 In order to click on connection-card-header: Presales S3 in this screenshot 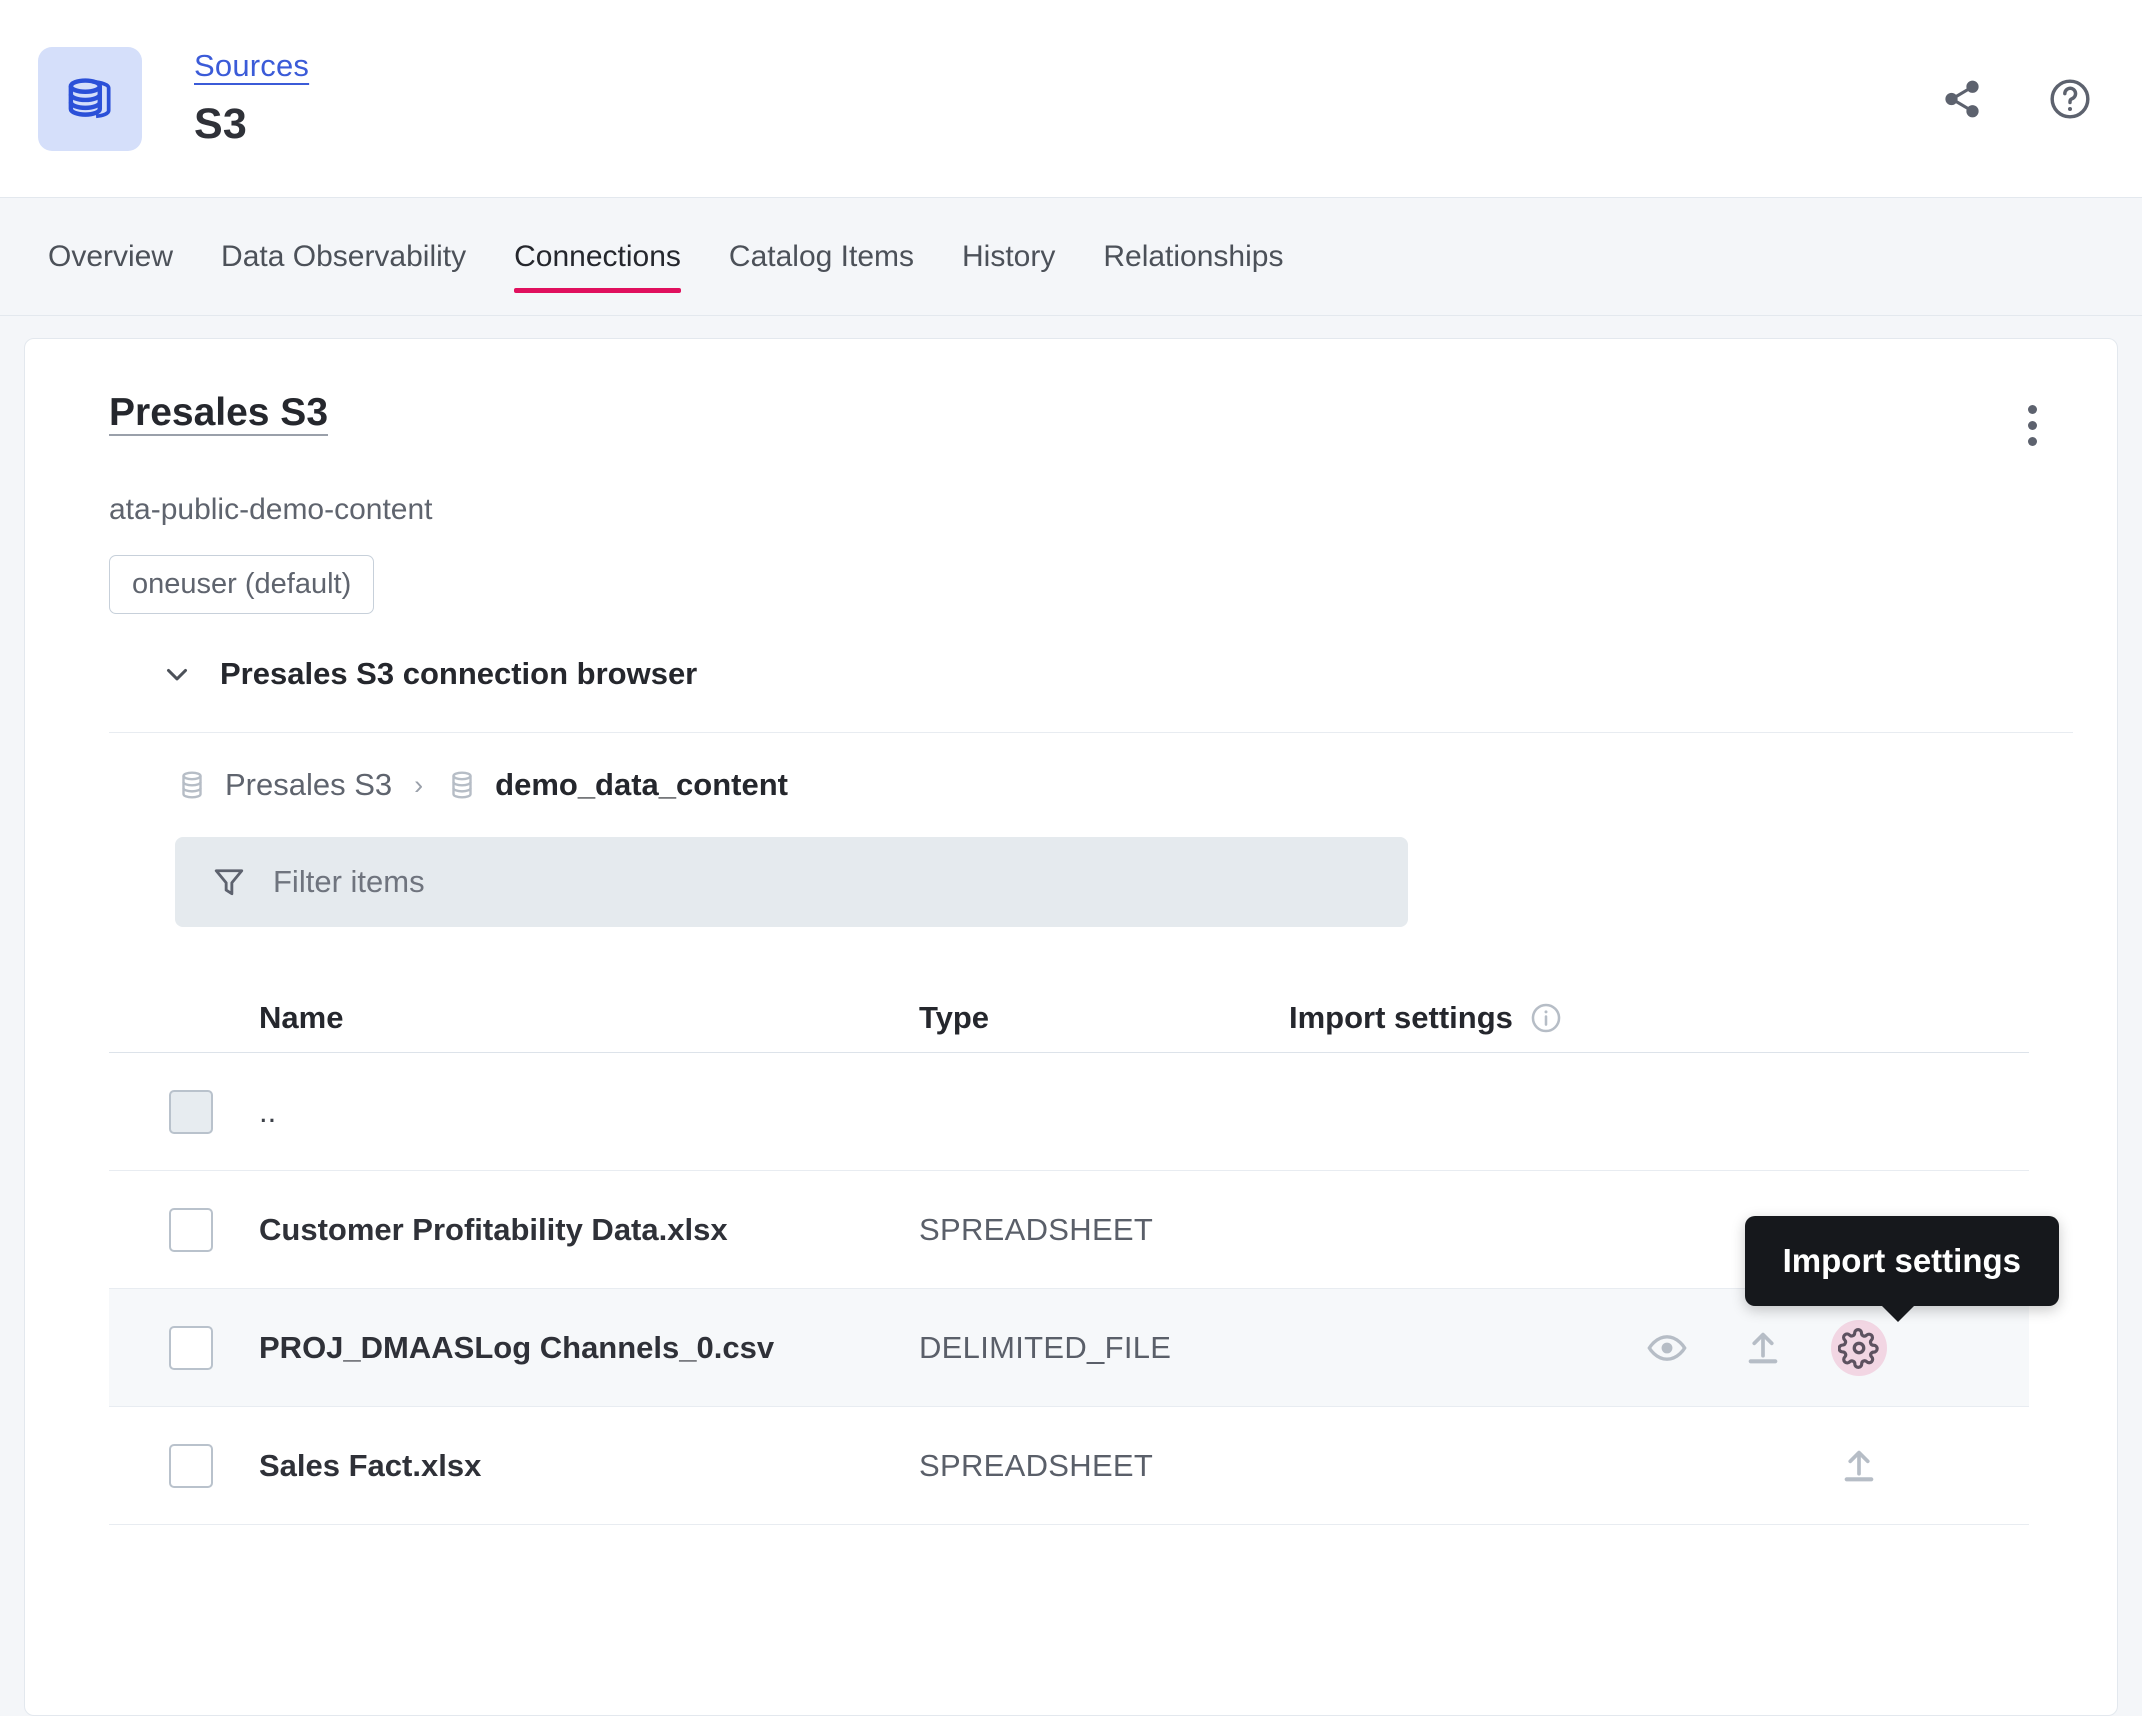, I will do `click(1071, 422)`.